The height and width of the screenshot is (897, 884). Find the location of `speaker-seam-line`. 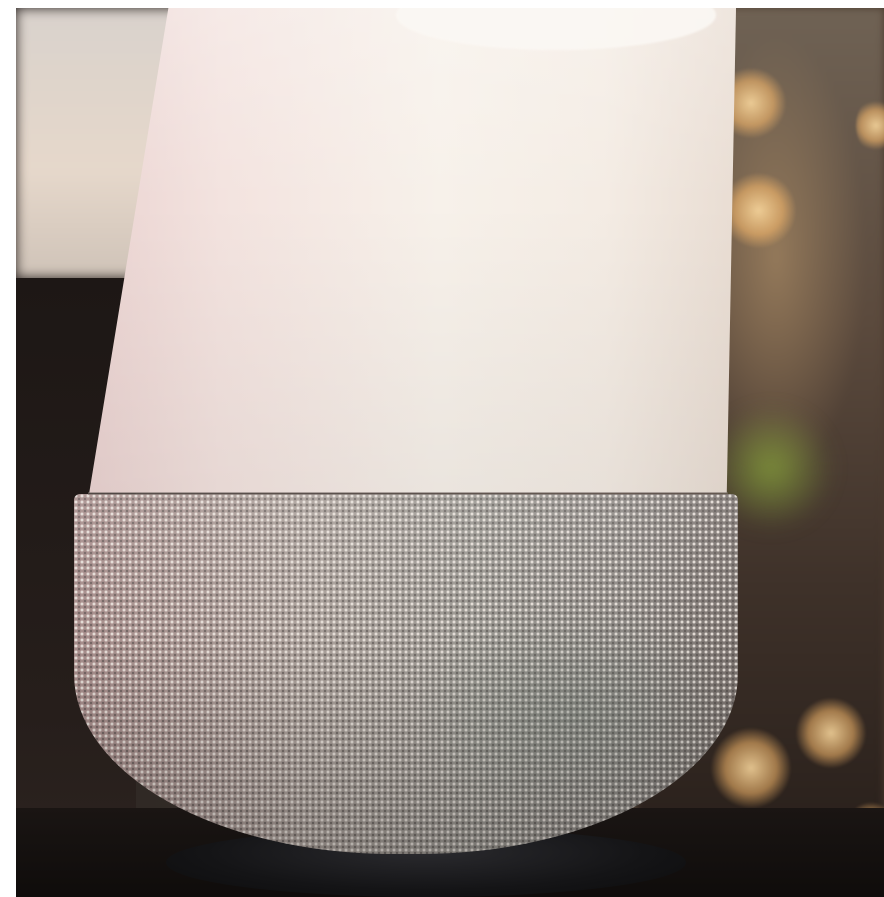

speaker-seam-line is located at coordinates (408, 493).